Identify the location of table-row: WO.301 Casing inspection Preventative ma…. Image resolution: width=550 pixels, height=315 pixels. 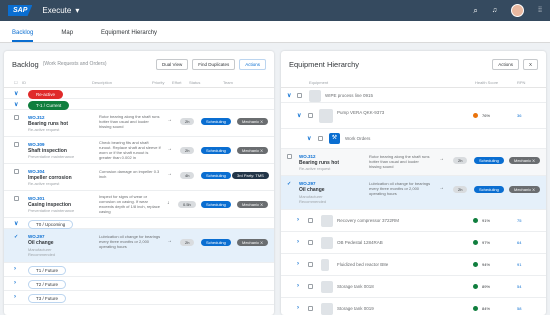
(139, 204).